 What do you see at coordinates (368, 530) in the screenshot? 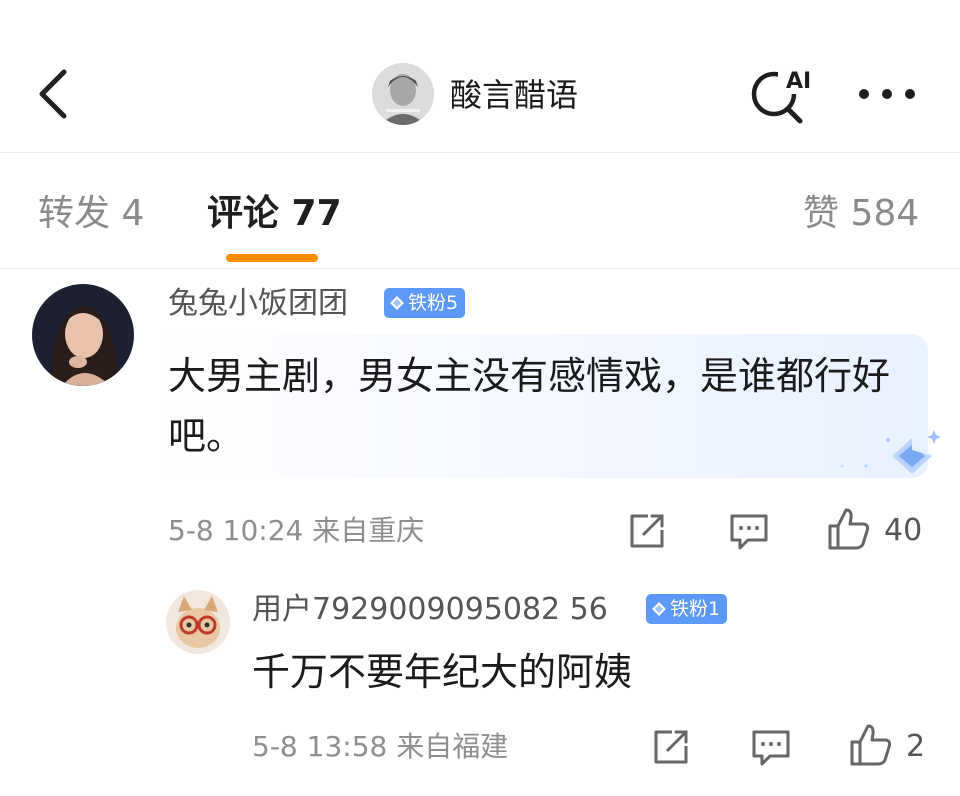
I see `comment-location: 来自重庆` at bounding box center [368, 530].